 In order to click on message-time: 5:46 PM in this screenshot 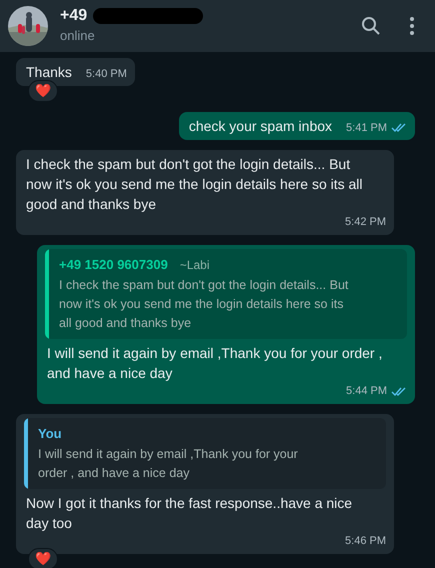, I will do `click(365, 541)`.